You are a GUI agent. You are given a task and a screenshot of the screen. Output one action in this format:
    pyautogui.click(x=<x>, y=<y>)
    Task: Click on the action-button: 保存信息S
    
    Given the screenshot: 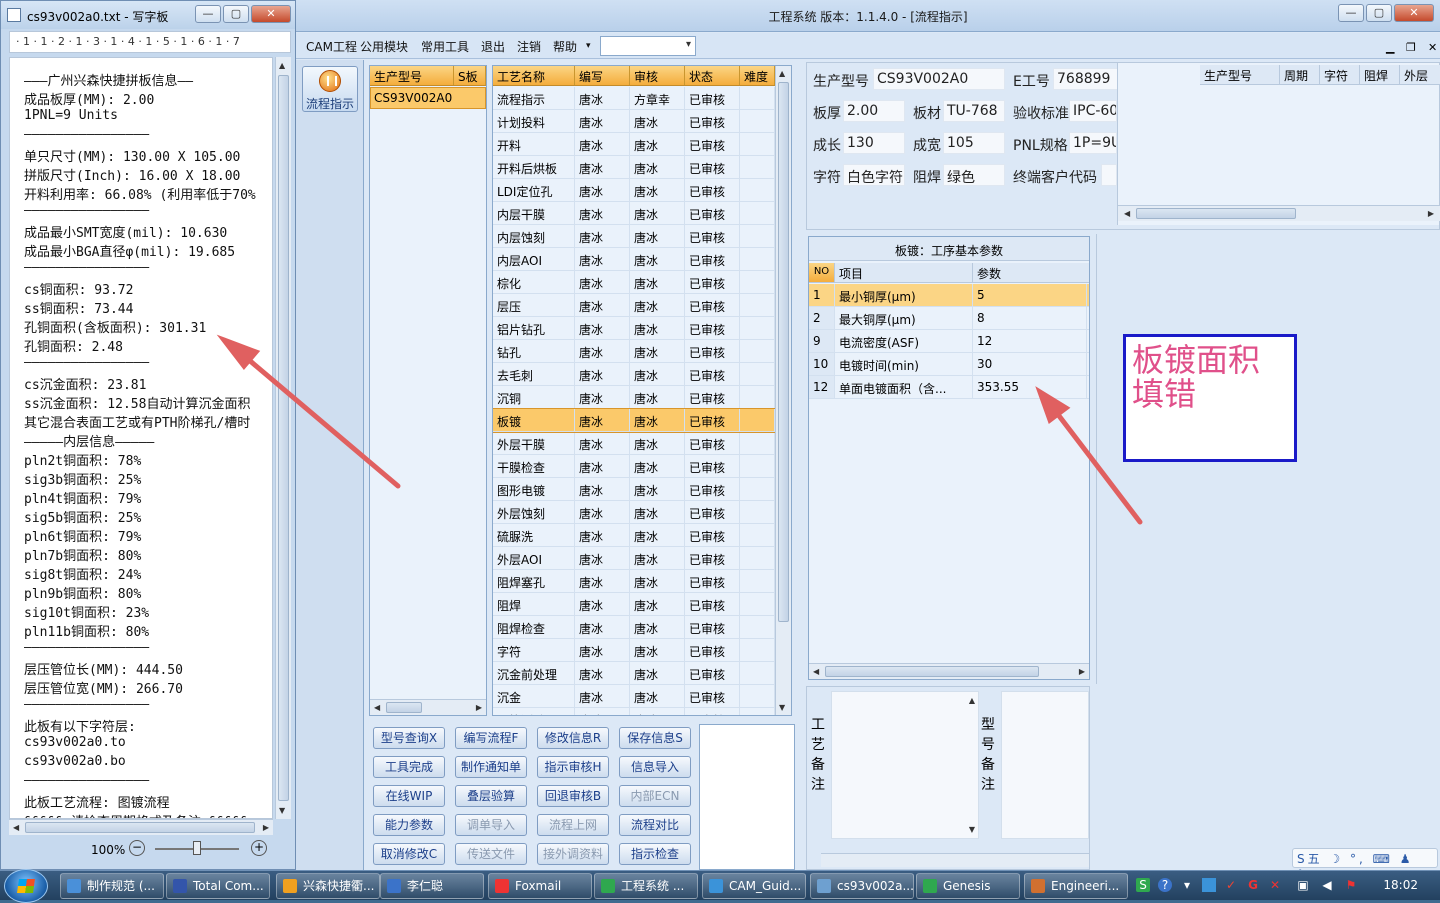 What is the action you would take?
    pyautogui.click(x=655, y=738)
    